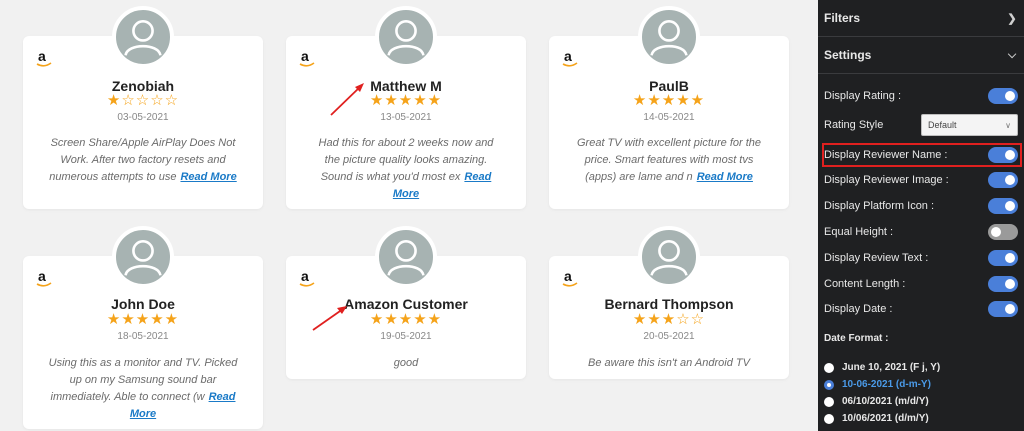 The image size is (1024, 431). What do you see at coordinates (848, 55) in the screenshot?
I see `settings-label: Settings` at bounding box center [848, 55].